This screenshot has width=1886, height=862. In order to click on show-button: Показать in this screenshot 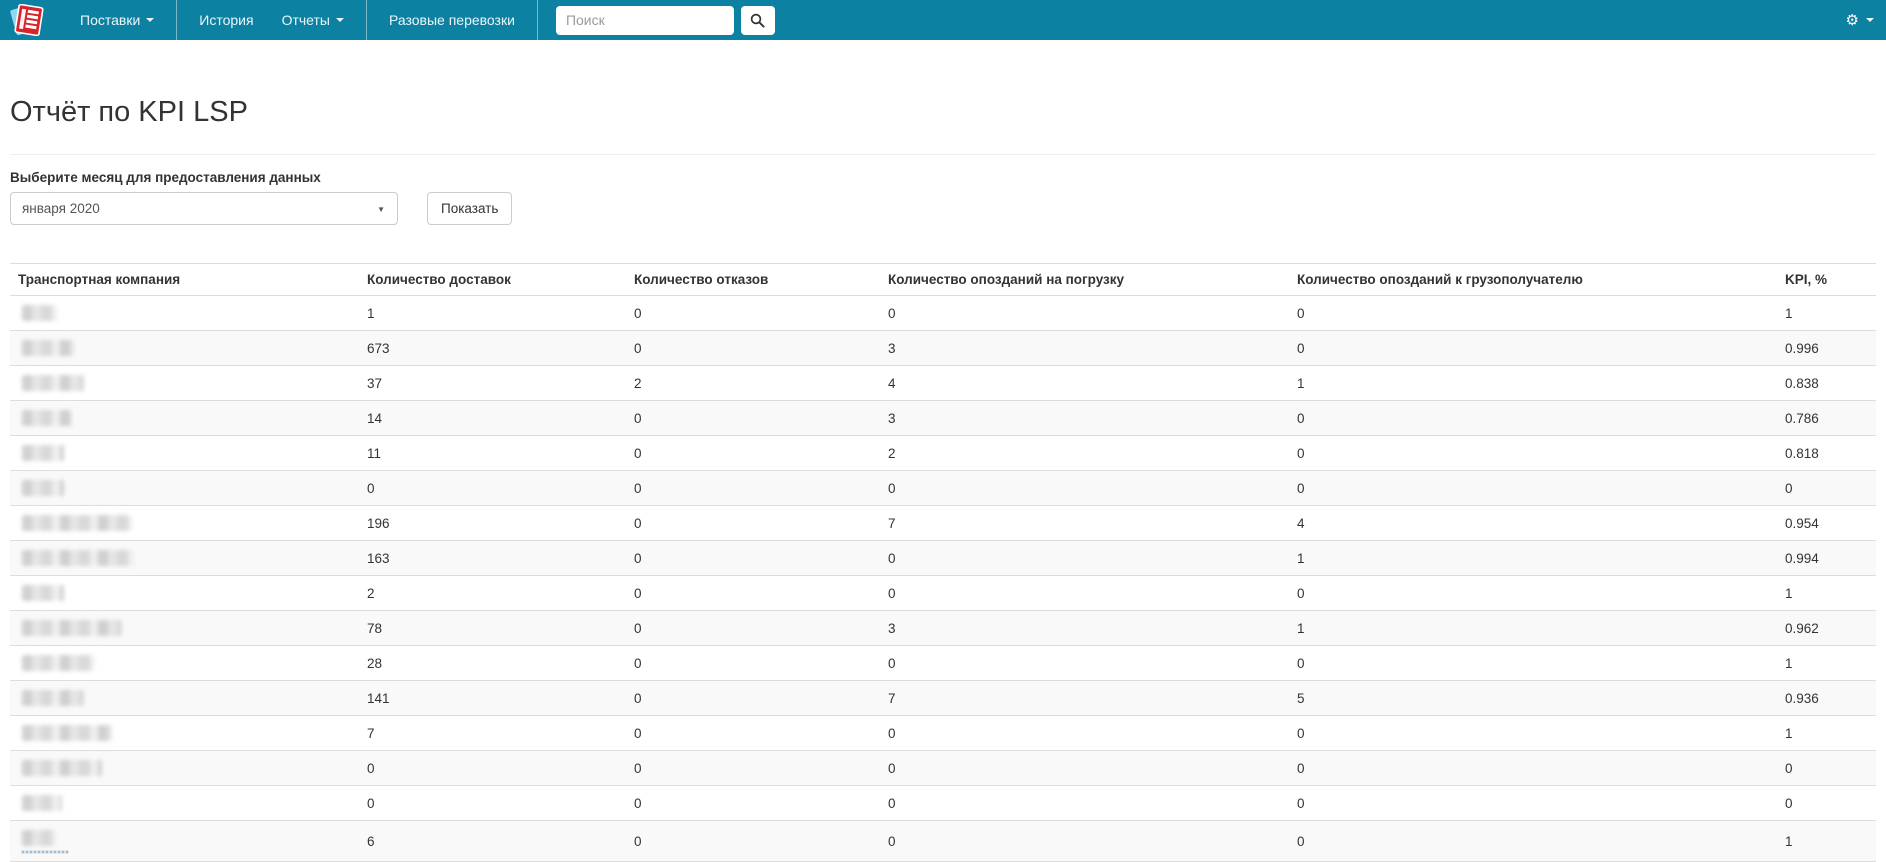, I will do `click(470, 208)`.